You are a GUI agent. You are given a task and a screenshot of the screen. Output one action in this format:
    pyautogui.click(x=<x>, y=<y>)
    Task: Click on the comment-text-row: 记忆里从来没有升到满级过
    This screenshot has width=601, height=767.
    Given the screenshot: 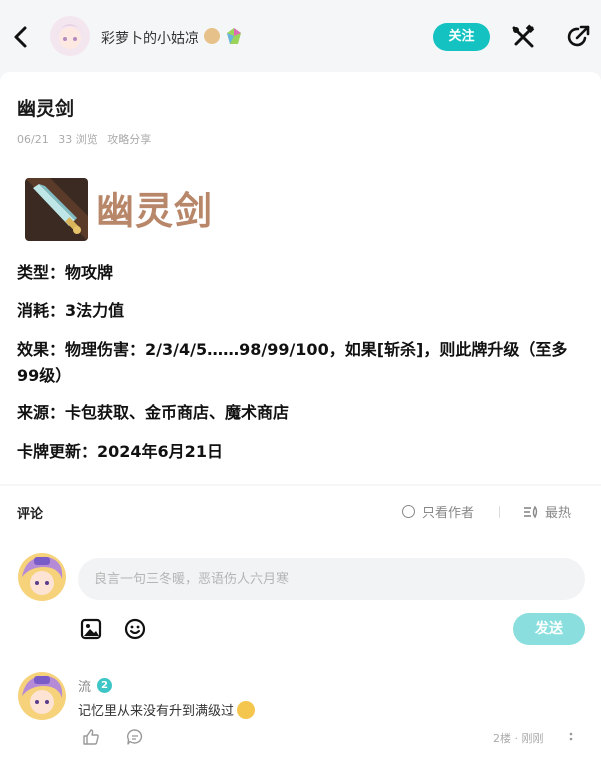 What is the action you would take?
    pyautogui.click(x=167, y=709)
    